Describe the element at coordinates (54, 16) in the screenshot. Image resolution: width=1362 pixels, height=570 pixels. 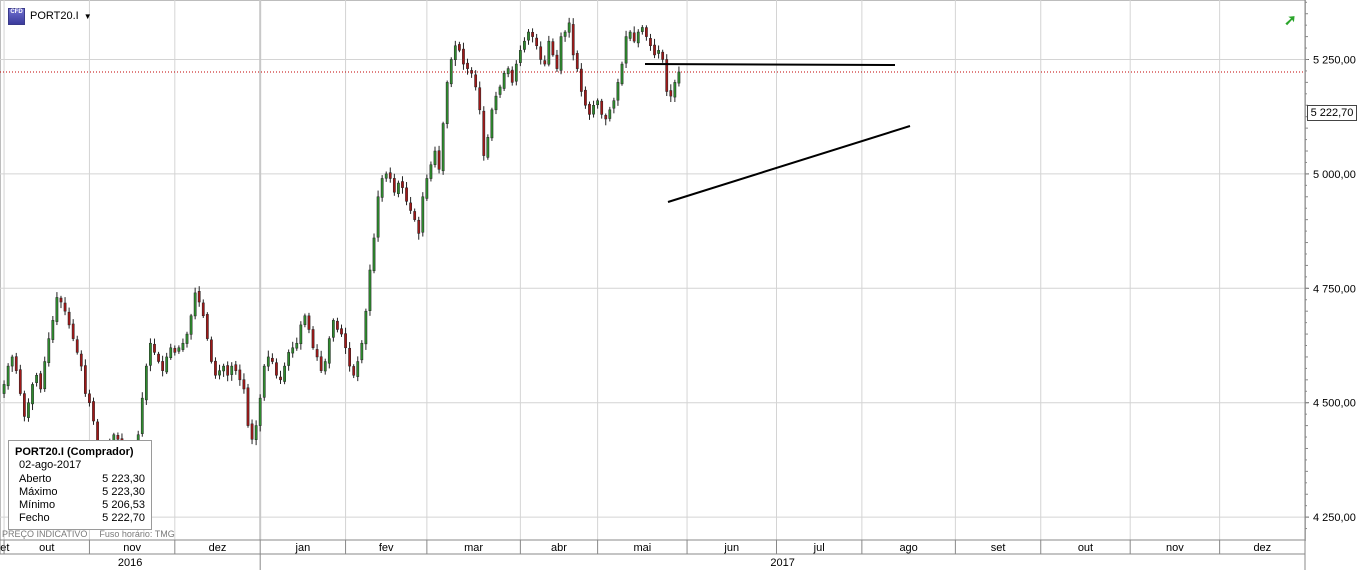
I see `symbol-selector: PORT20.I` at that location.